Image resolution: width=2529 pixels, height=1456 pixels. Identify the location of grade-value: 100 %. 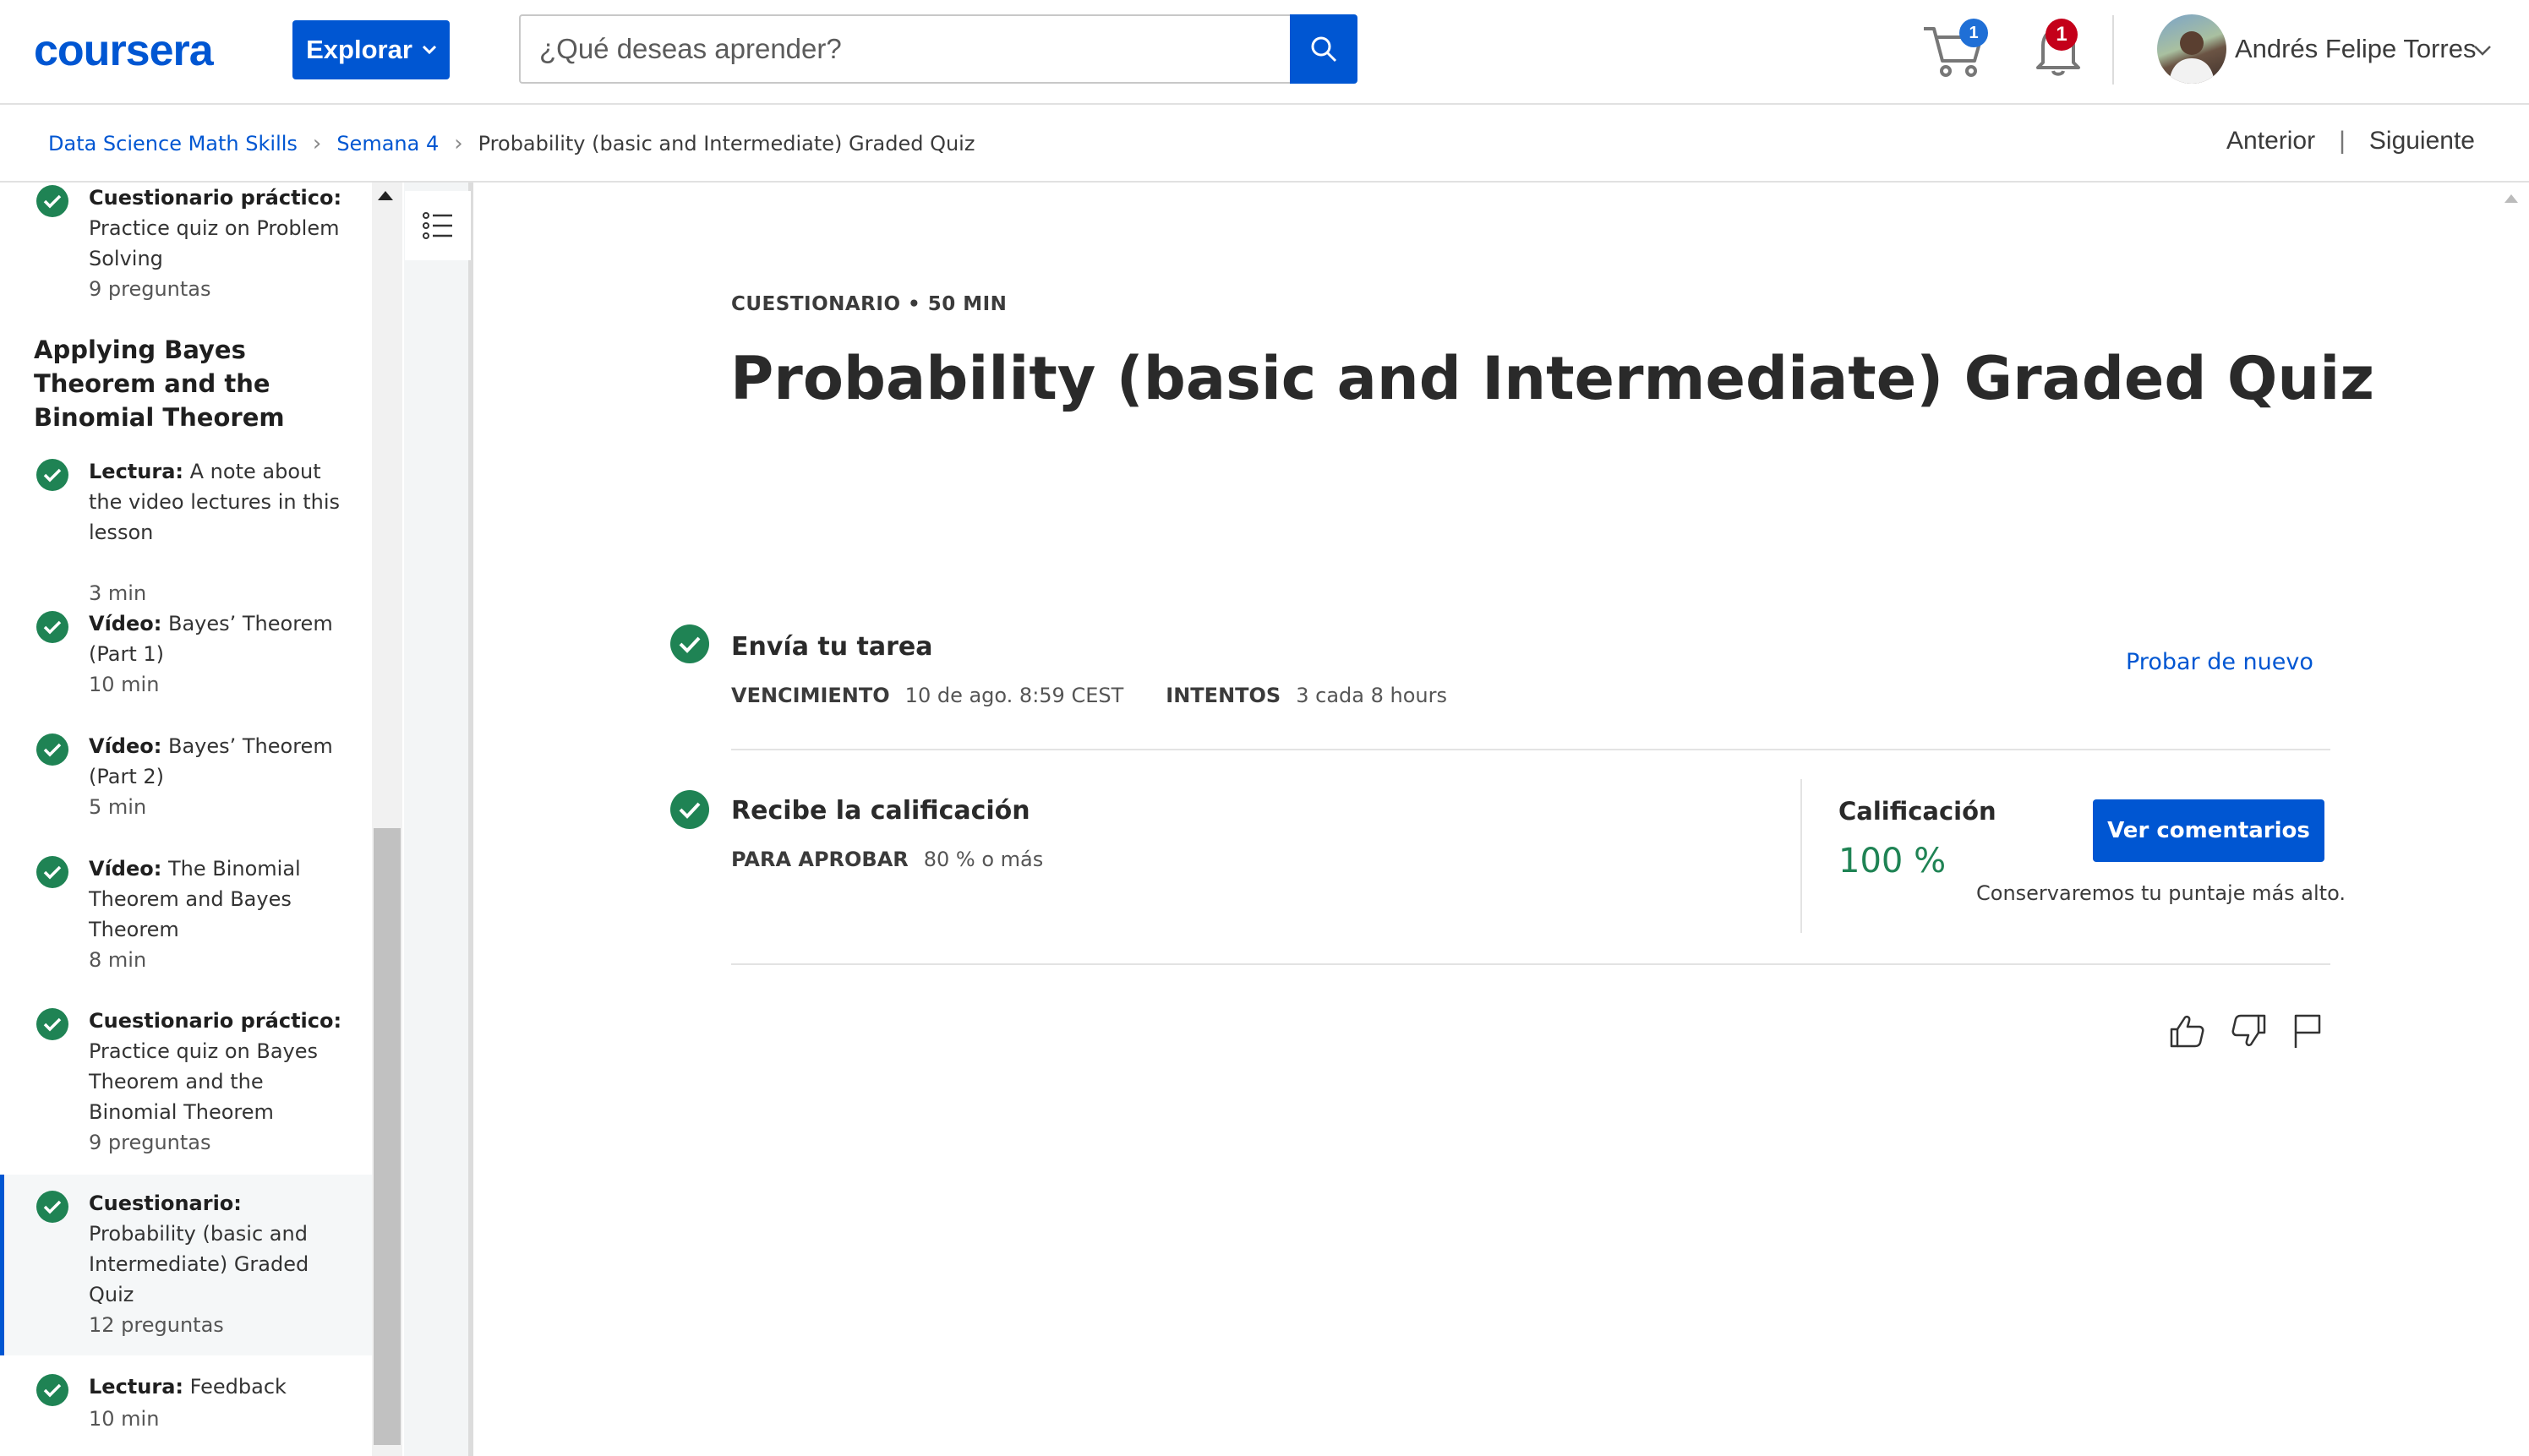
(1892, 862).